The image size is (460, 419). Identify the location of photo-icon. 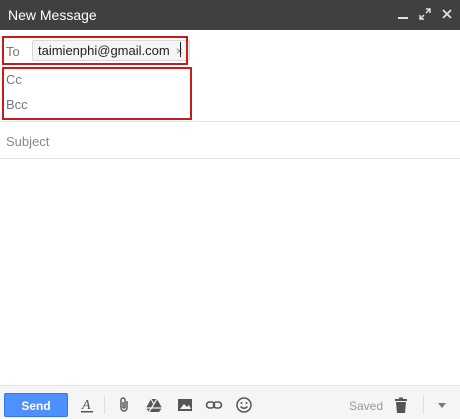
(185, 405).